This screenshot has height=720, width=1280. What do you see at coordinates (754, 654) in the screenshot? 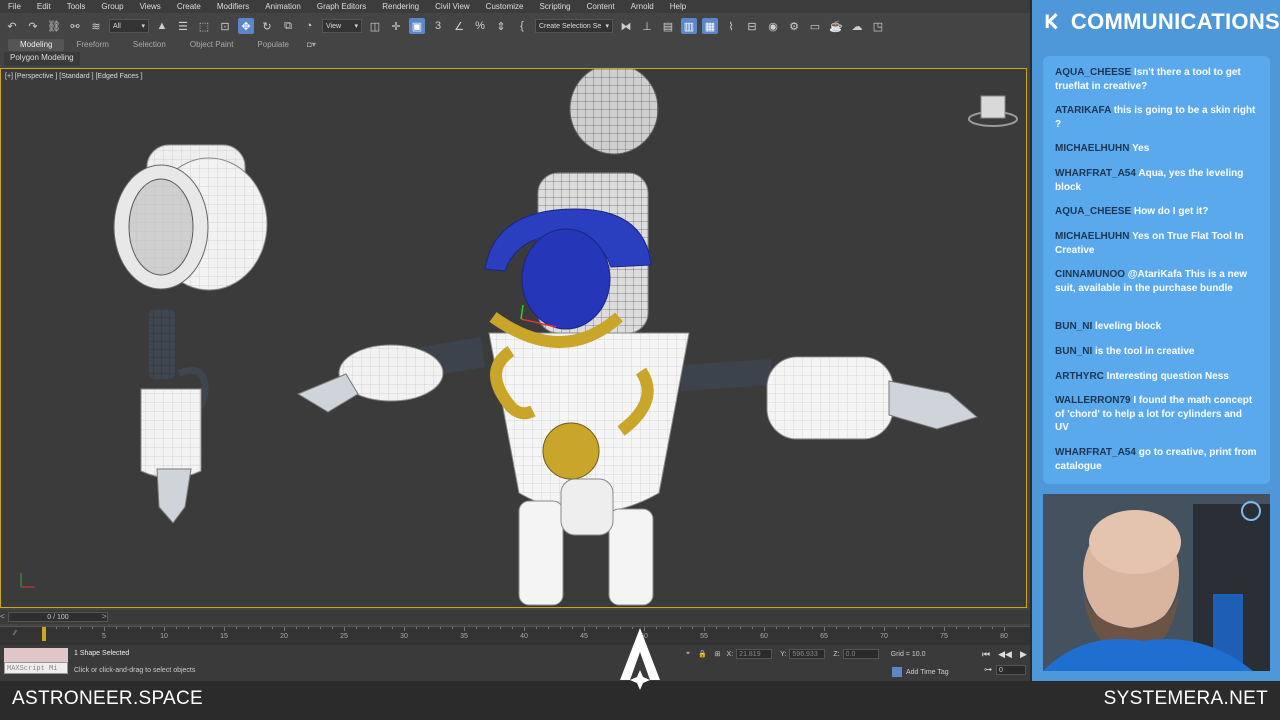
I see `x-coordinate-field: 21.819` at bounding box center [754, 654].